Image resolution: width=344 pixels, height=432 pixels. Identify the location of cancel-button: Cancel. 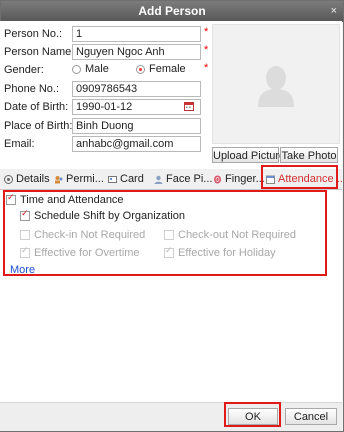
(311, 416).